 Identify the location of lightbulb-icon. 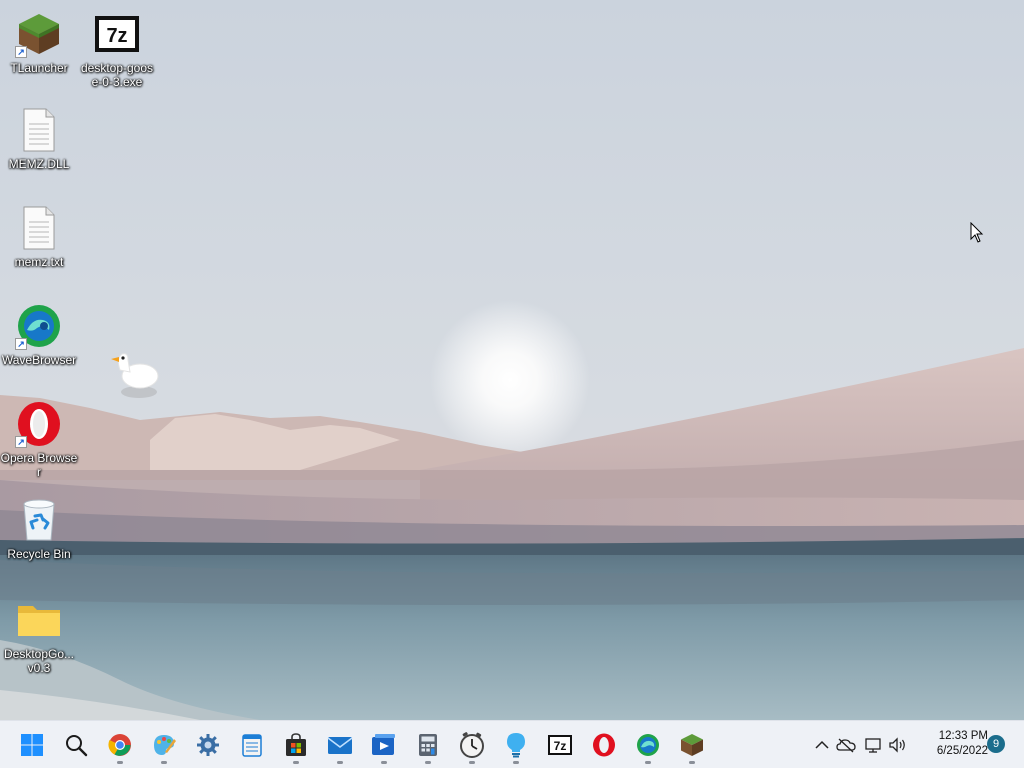
(516, 745).